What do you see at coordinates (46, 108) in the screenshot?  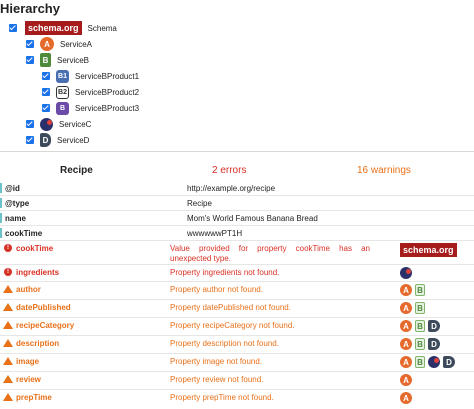 I see `checkbox-servicebproduct3` at bounding box center [46, 108].